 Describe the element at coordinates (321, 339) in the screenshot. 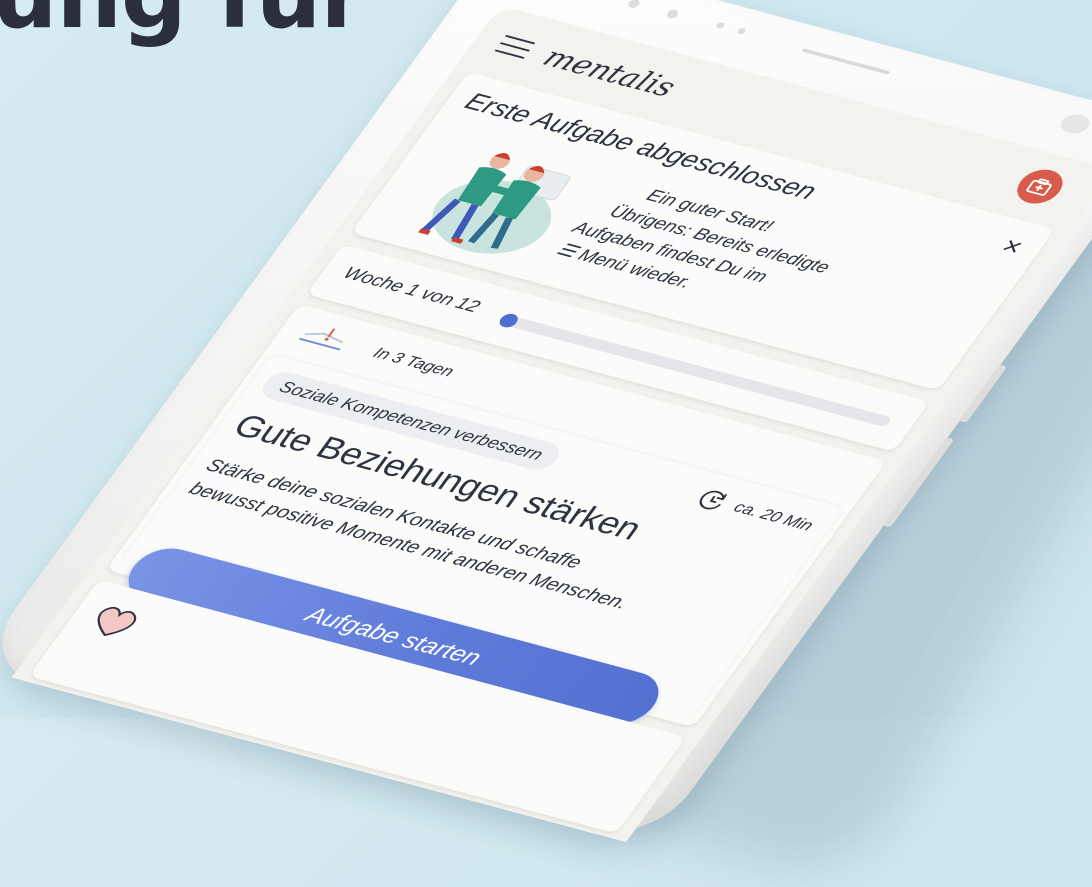

I see `calendar-icon` at that location.